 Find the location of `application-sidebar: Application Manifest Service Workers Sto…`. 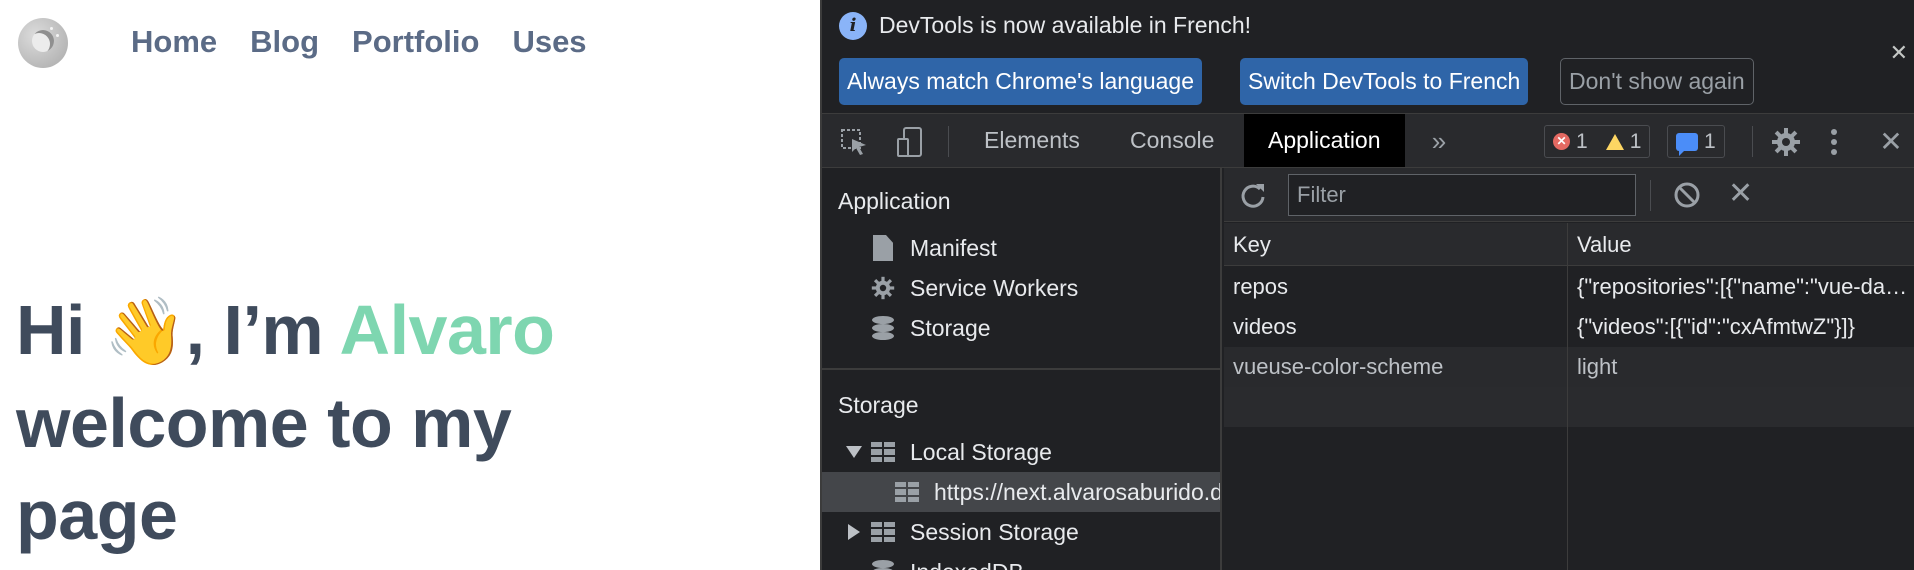

application-sidebar: Application Manifest Service Workers Sto… is located at coordinates (1022, 369).